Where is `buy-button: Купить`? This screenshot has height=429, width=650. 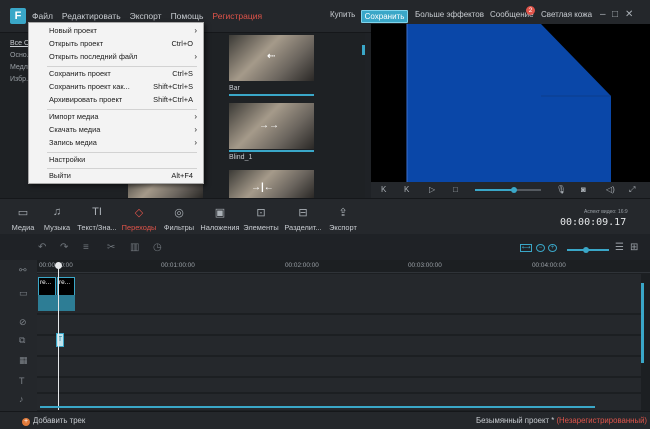 buy-button: Купить is located at coordinates (342, 14).